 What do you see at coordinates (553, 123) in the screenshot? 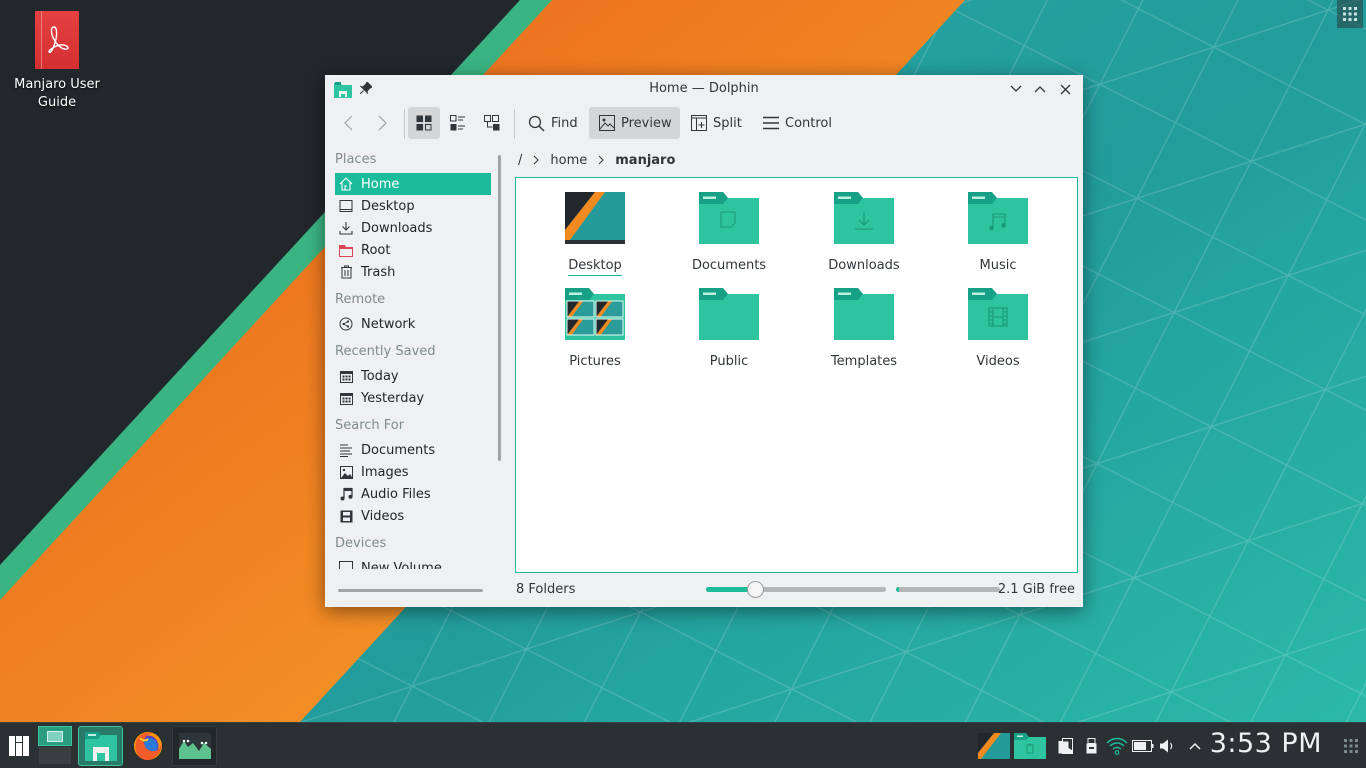
I see `find-button: Find` at bounding box center [553, 123].